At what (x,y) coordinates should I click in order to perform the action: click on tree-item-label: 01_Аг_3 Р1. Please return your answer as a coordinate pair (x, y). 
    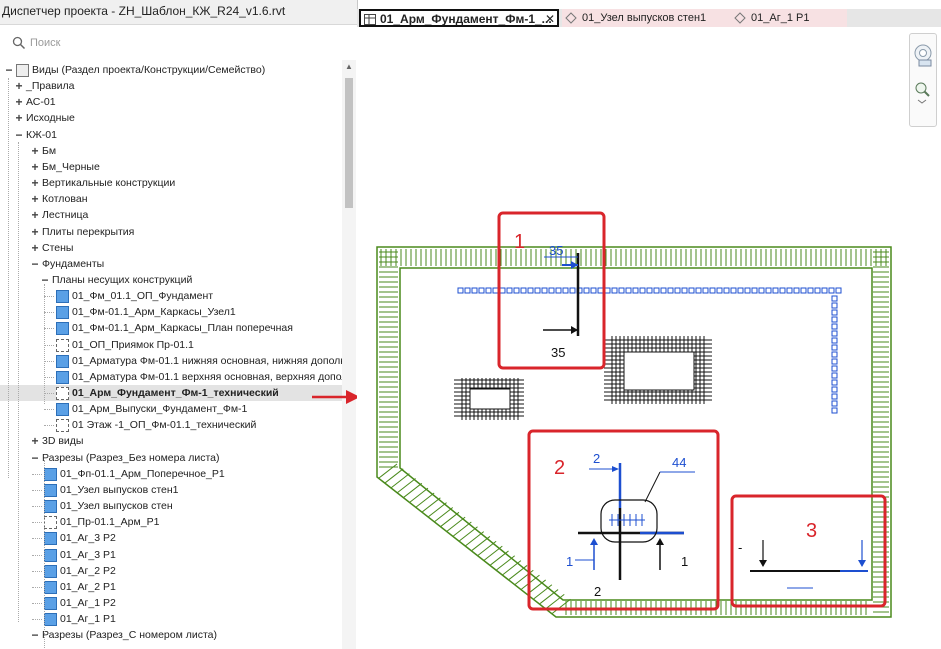
    Looking at the image, I should click on (88, 554).